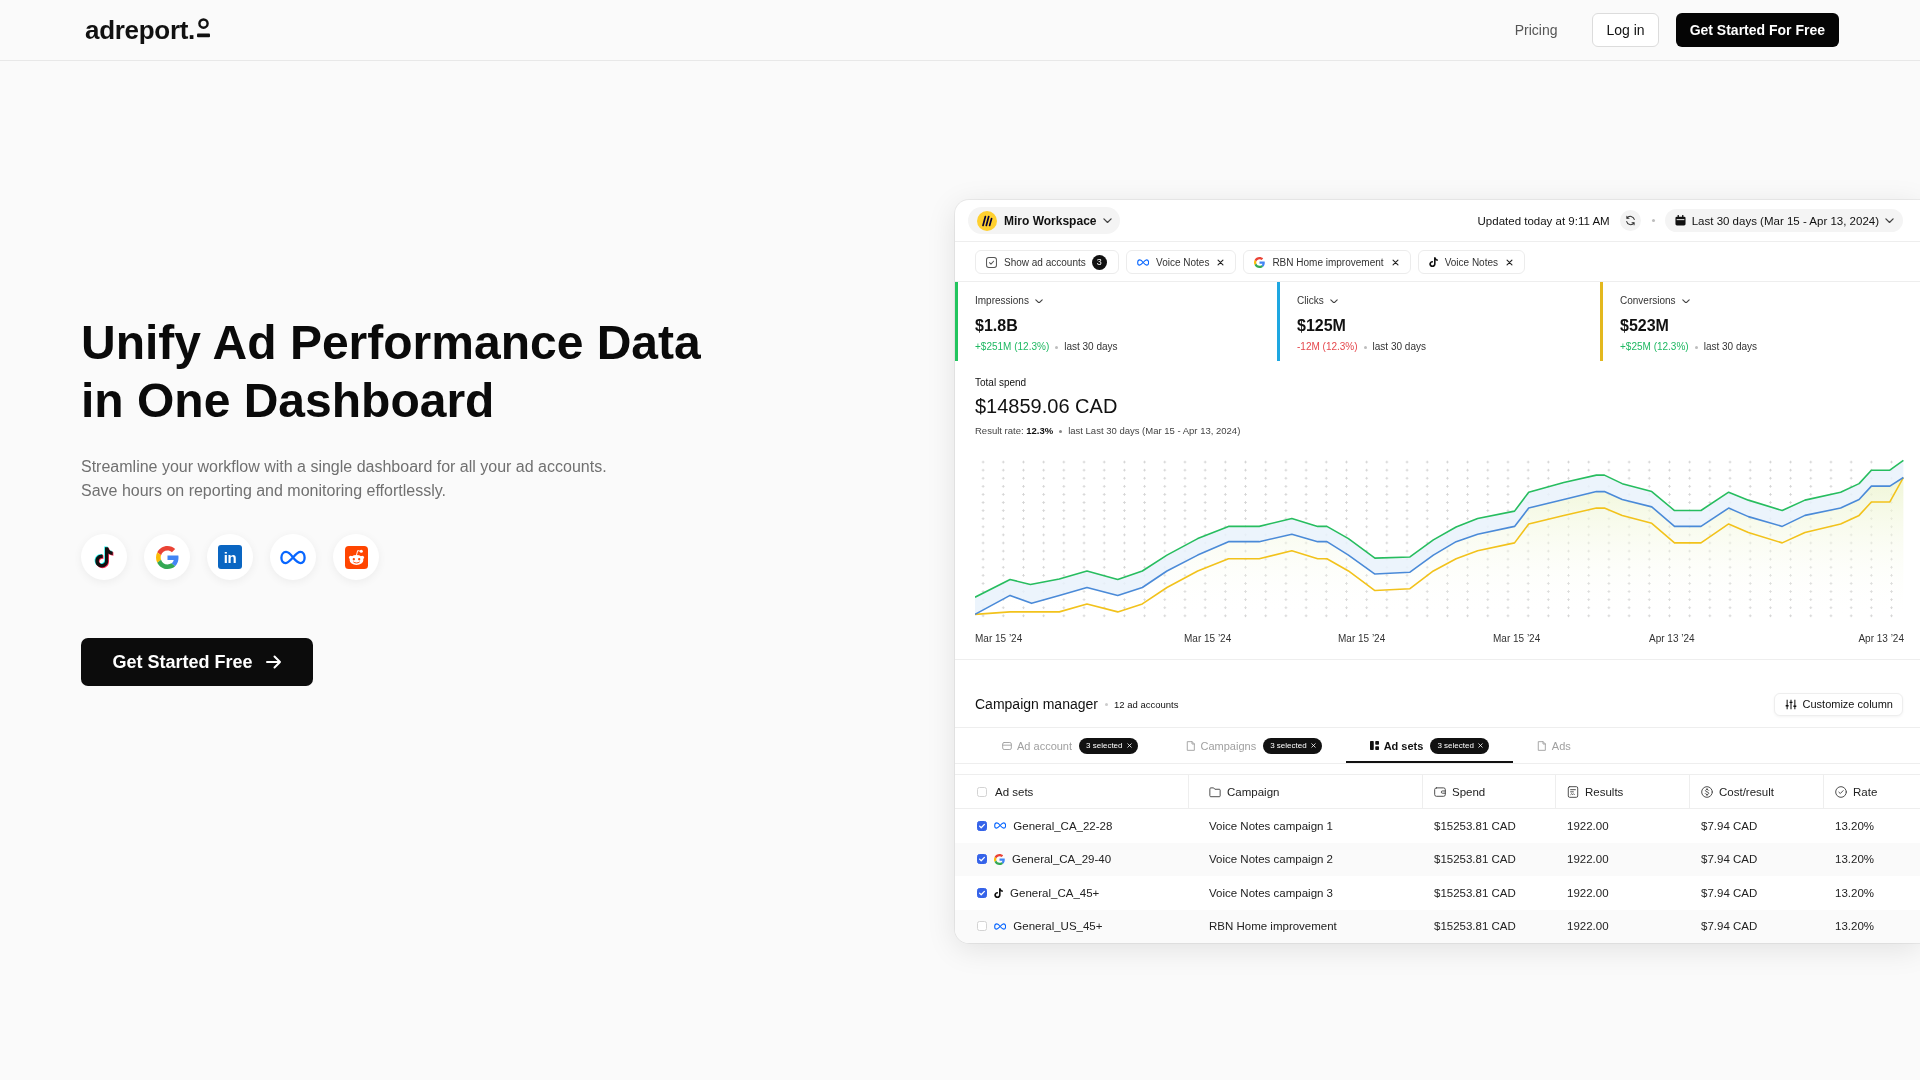 The height and width of the screenshot is (1080, 1920). Describe the element at coordinates (1680, 220) in the screenshot. I see `calendar-icon` at that location.